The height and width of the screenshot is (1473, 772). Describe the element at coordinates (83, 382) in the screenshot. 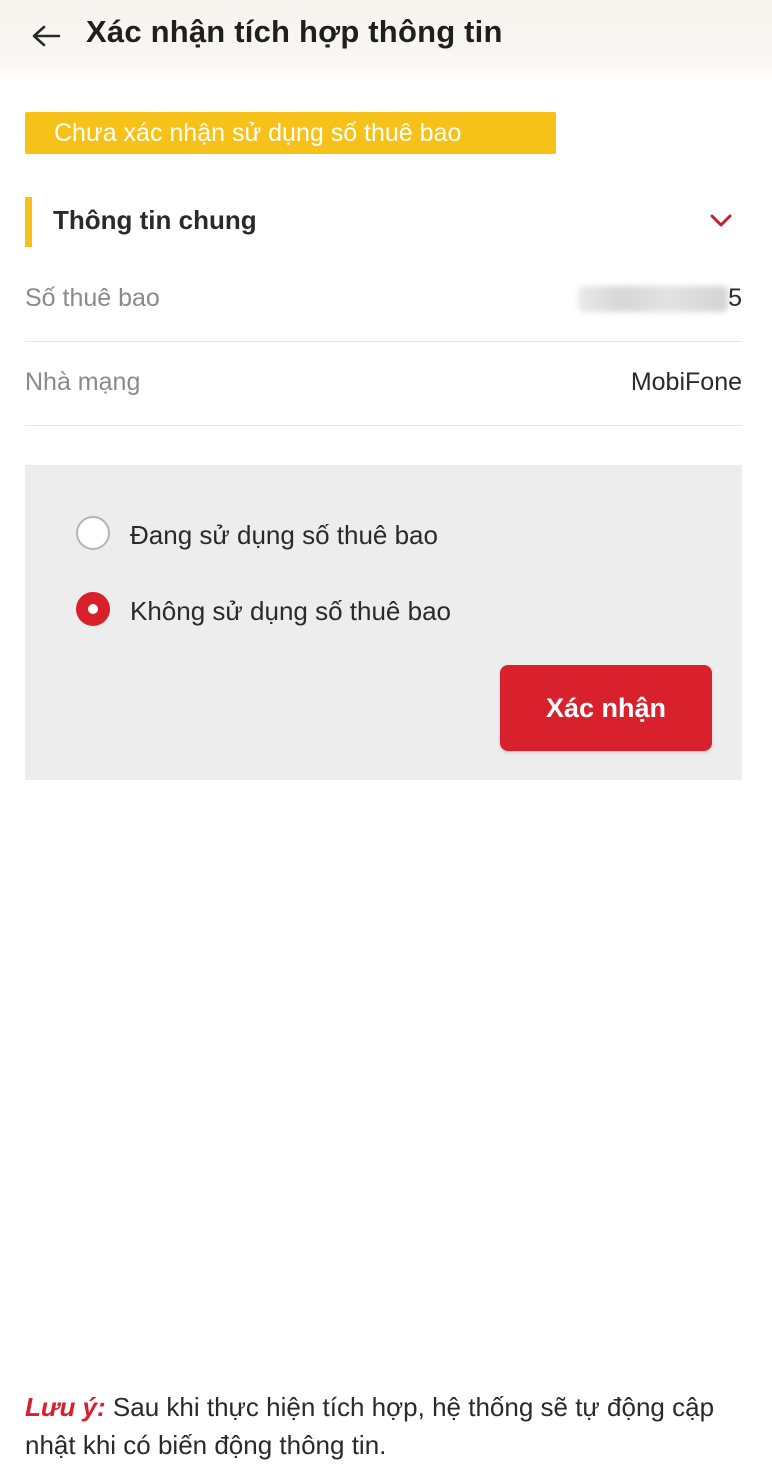

I see `carrier-label: Nhà mạng` at that location.